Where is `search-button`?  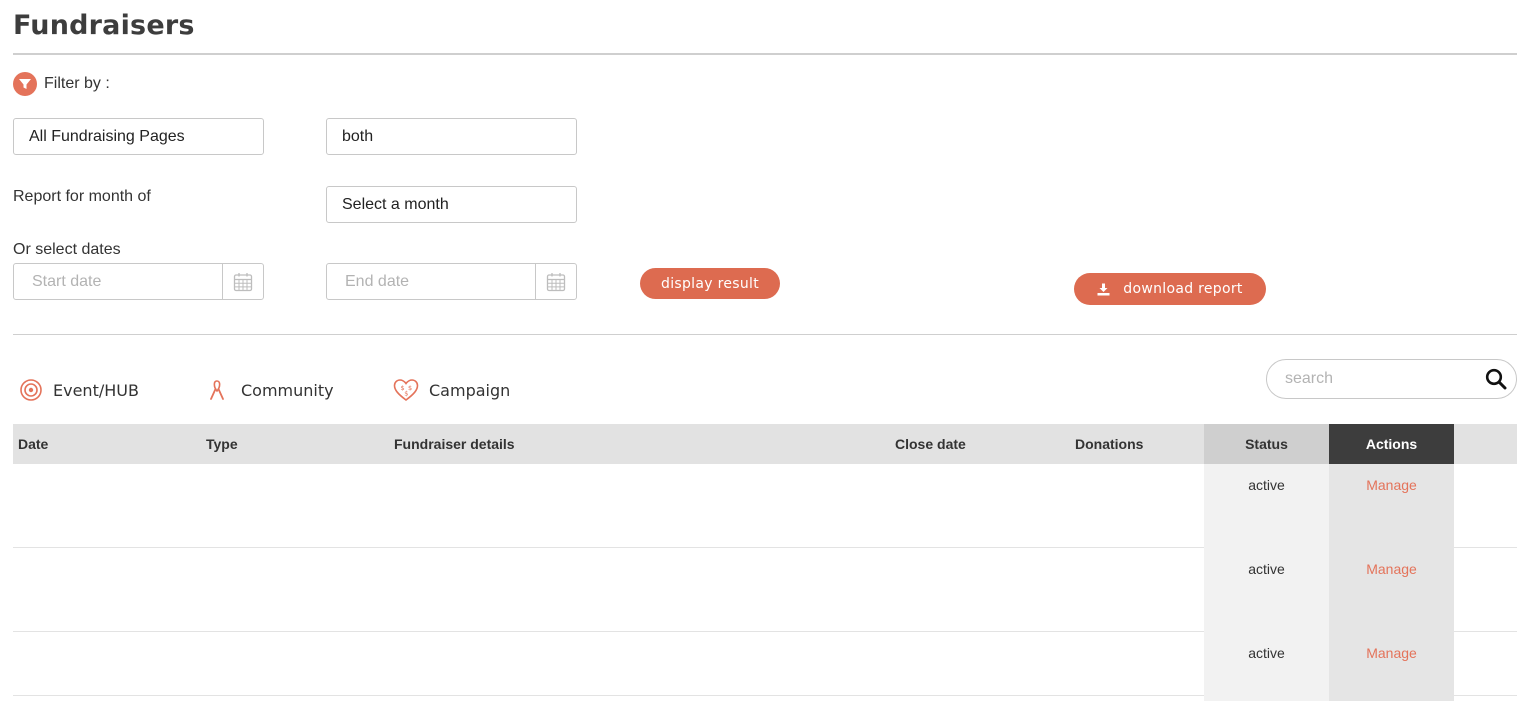 search-button is located at coordinates (1496, 379).